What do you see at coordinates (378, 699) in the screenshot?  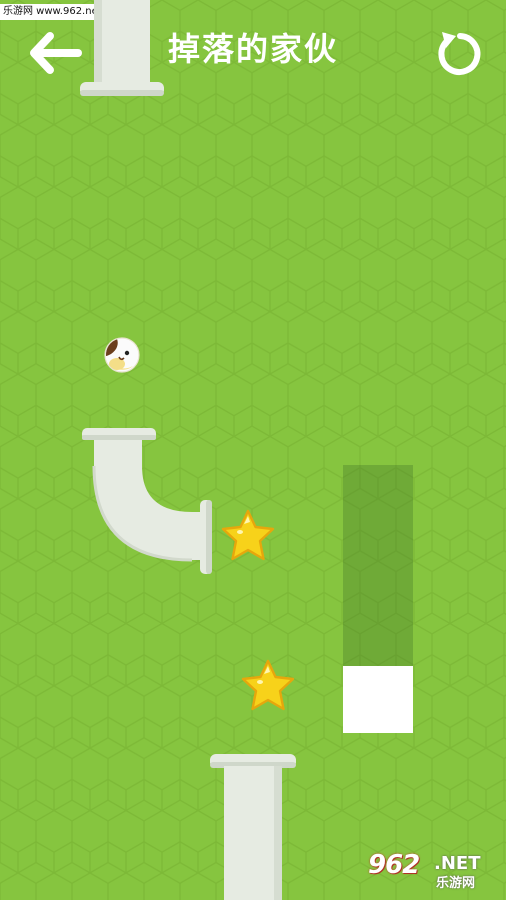 I see `progress-gauge-fill` at bounding box center [378, 699].